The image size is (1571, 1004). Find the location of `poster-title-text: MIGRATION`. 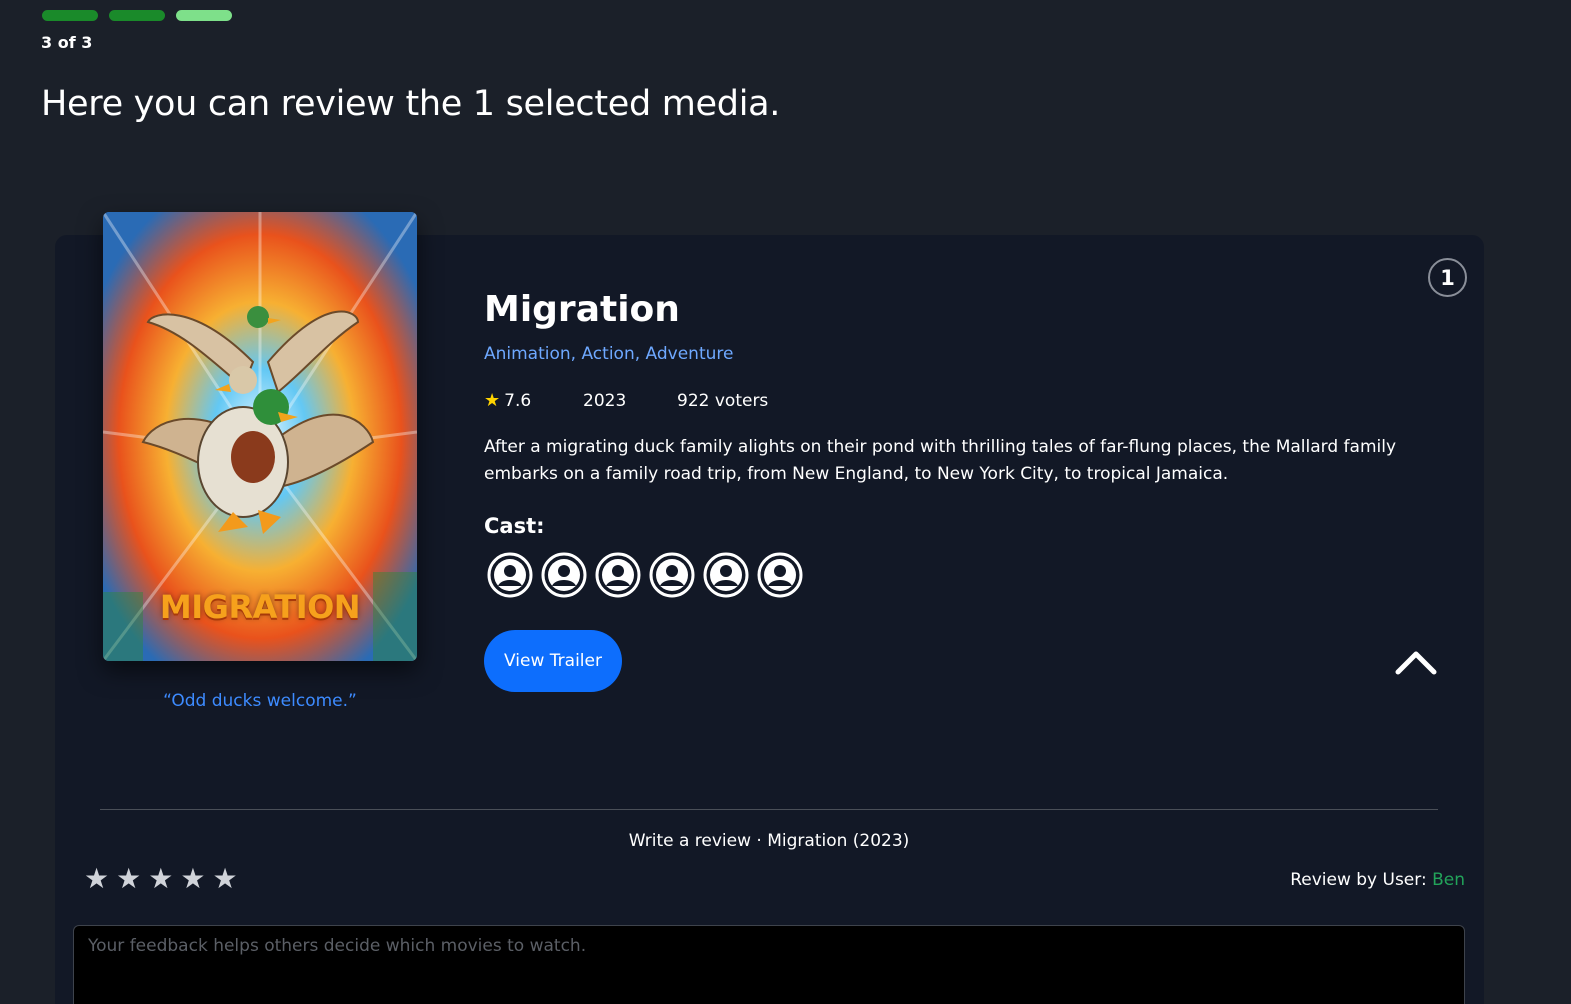

poster-title-text: MIGRATION is located at coordinates (260, 607).